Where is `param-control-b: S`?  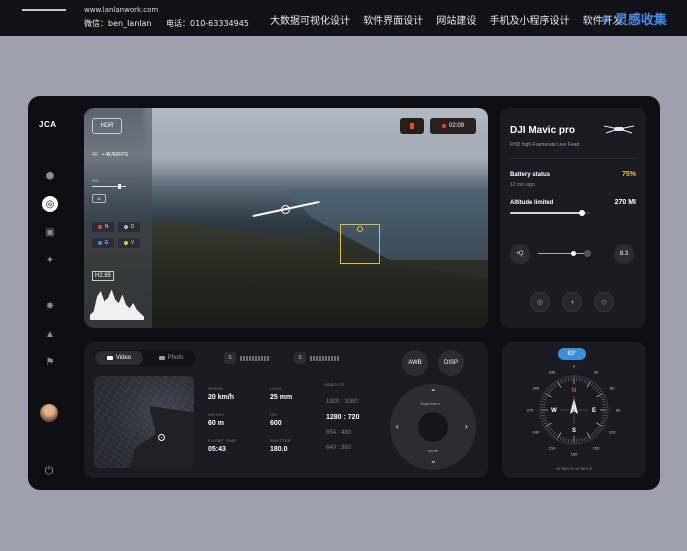
param-control-b: S is located at coordinates (317, 358).